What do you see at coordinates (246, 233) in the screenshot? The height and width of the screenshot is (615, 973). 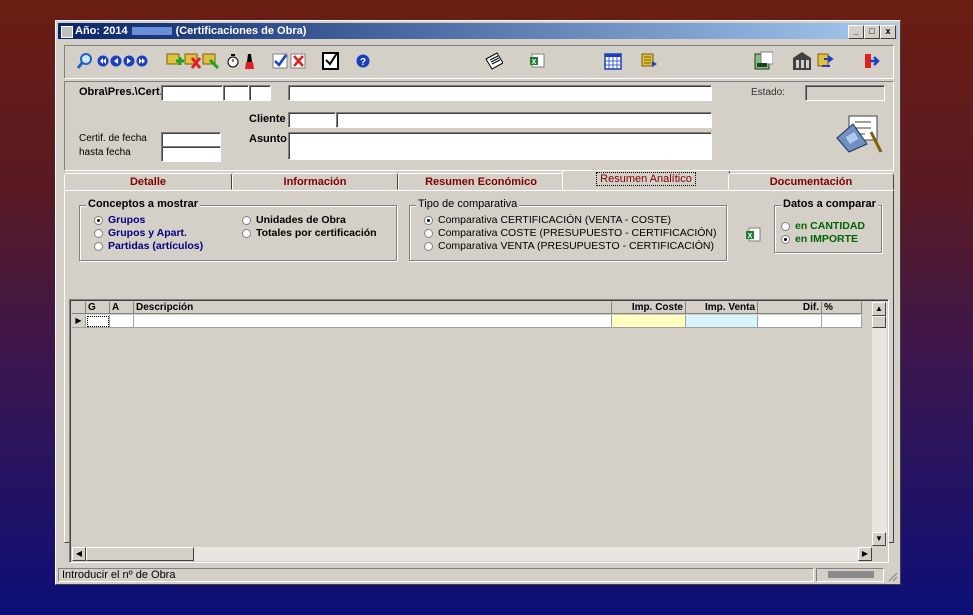 I see `radio-totales-certificacion` at bounding box center [246, 233].